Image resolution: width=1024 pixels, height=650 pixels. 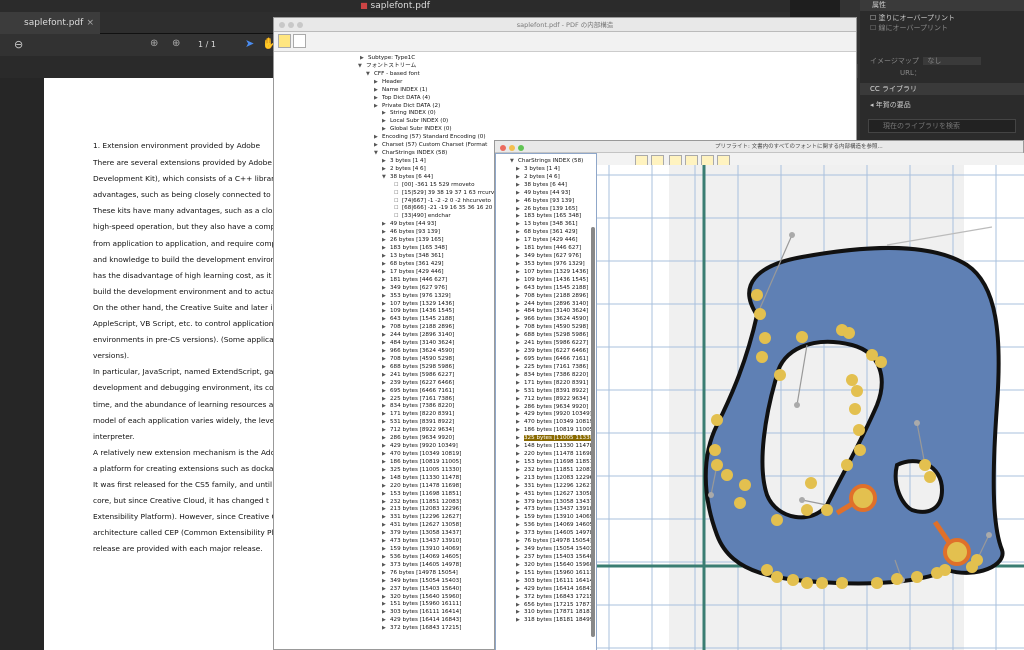 What do you see at coordinates (407, 177) in the screenshot?
I see `structure-tree-item: ▼ 38 bytes [6 44]` at bounding box center [407, 177].